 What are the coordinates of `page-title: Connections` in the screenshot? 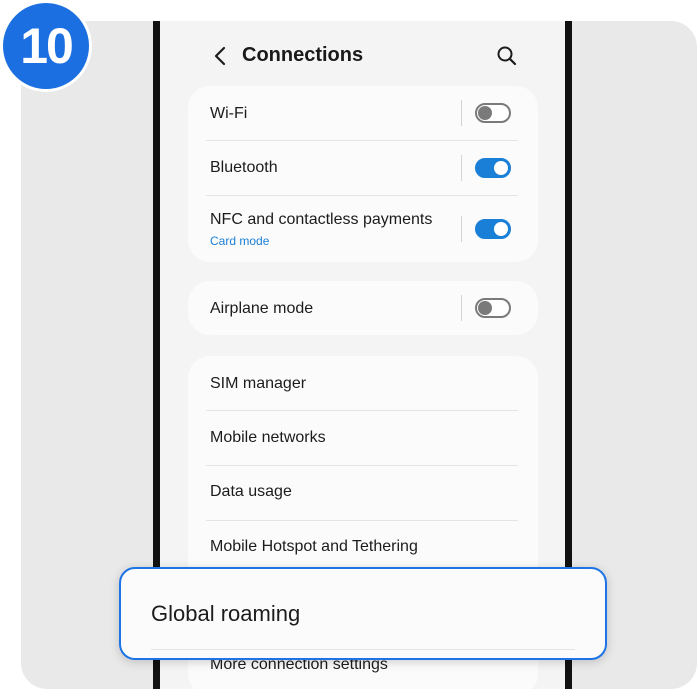 It's located at (303, 55).